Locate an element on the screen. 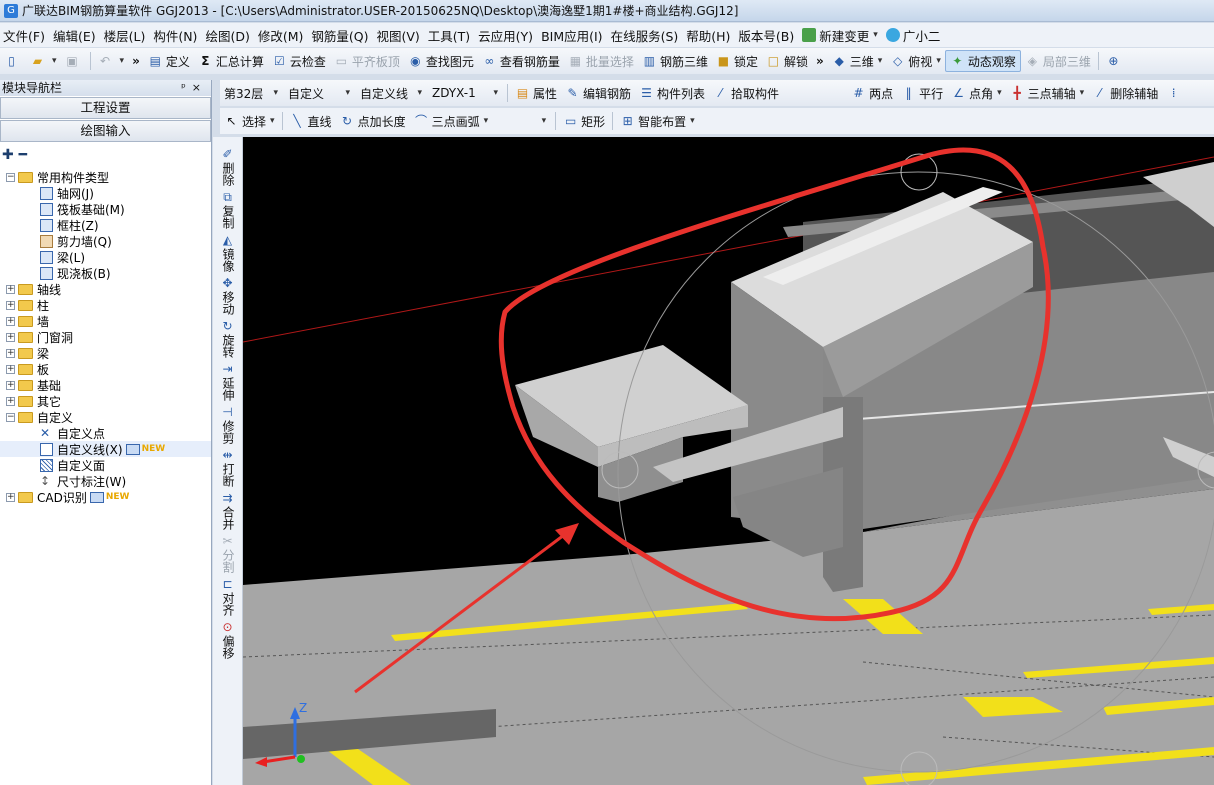 This screenshot has height=785, width=1214. extend-button: ⇥ 延伸 is located at coordinates (227, 381).